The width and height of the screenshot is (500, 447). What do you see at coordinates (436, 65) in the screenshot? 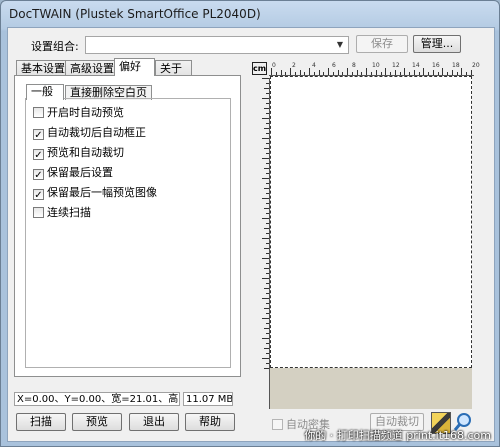
I see `ruler-label: 16` at bounding box center [436, 65].